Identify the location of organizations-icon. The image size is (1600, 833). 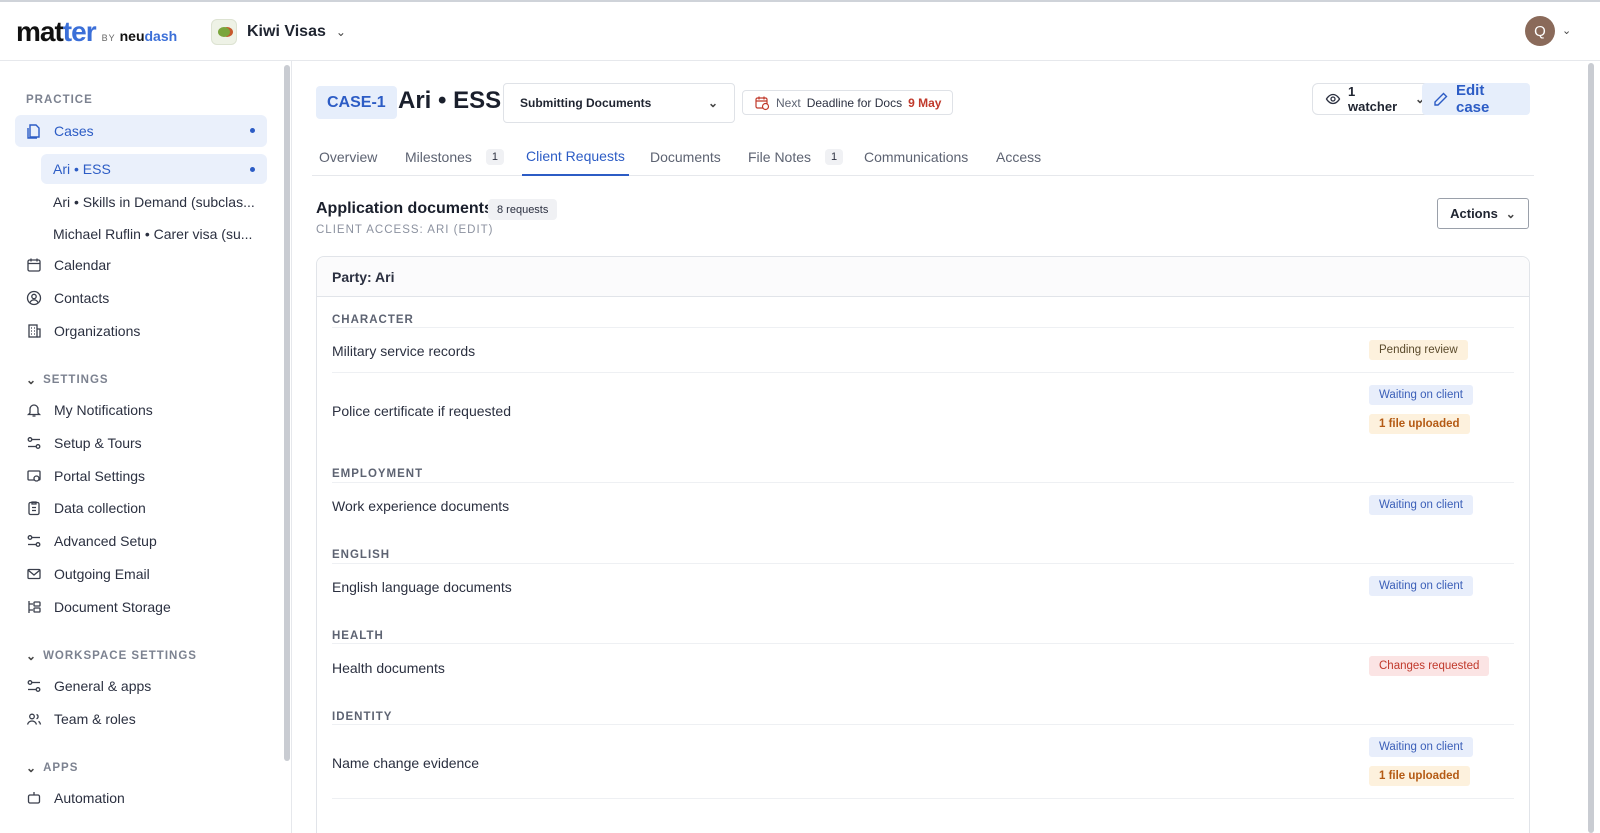
(34, 331).